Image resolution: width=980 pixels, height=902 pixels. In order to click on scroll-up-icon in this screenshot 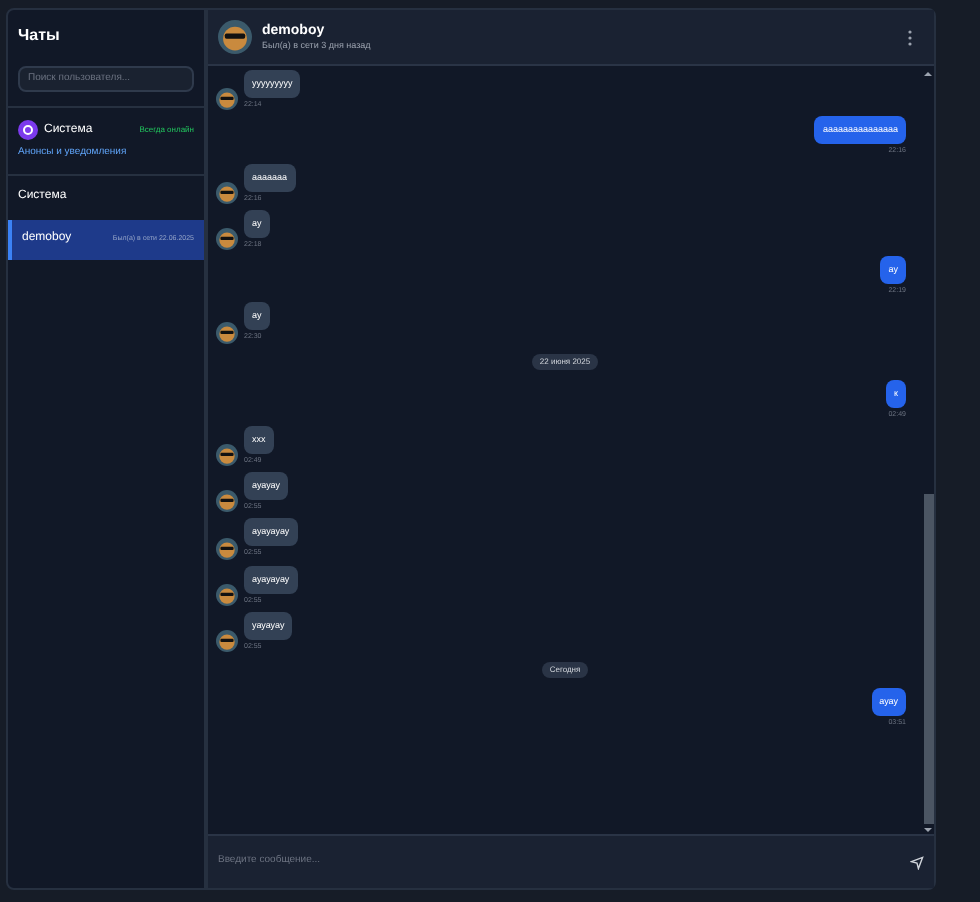, I will do `click(928, 74)`.